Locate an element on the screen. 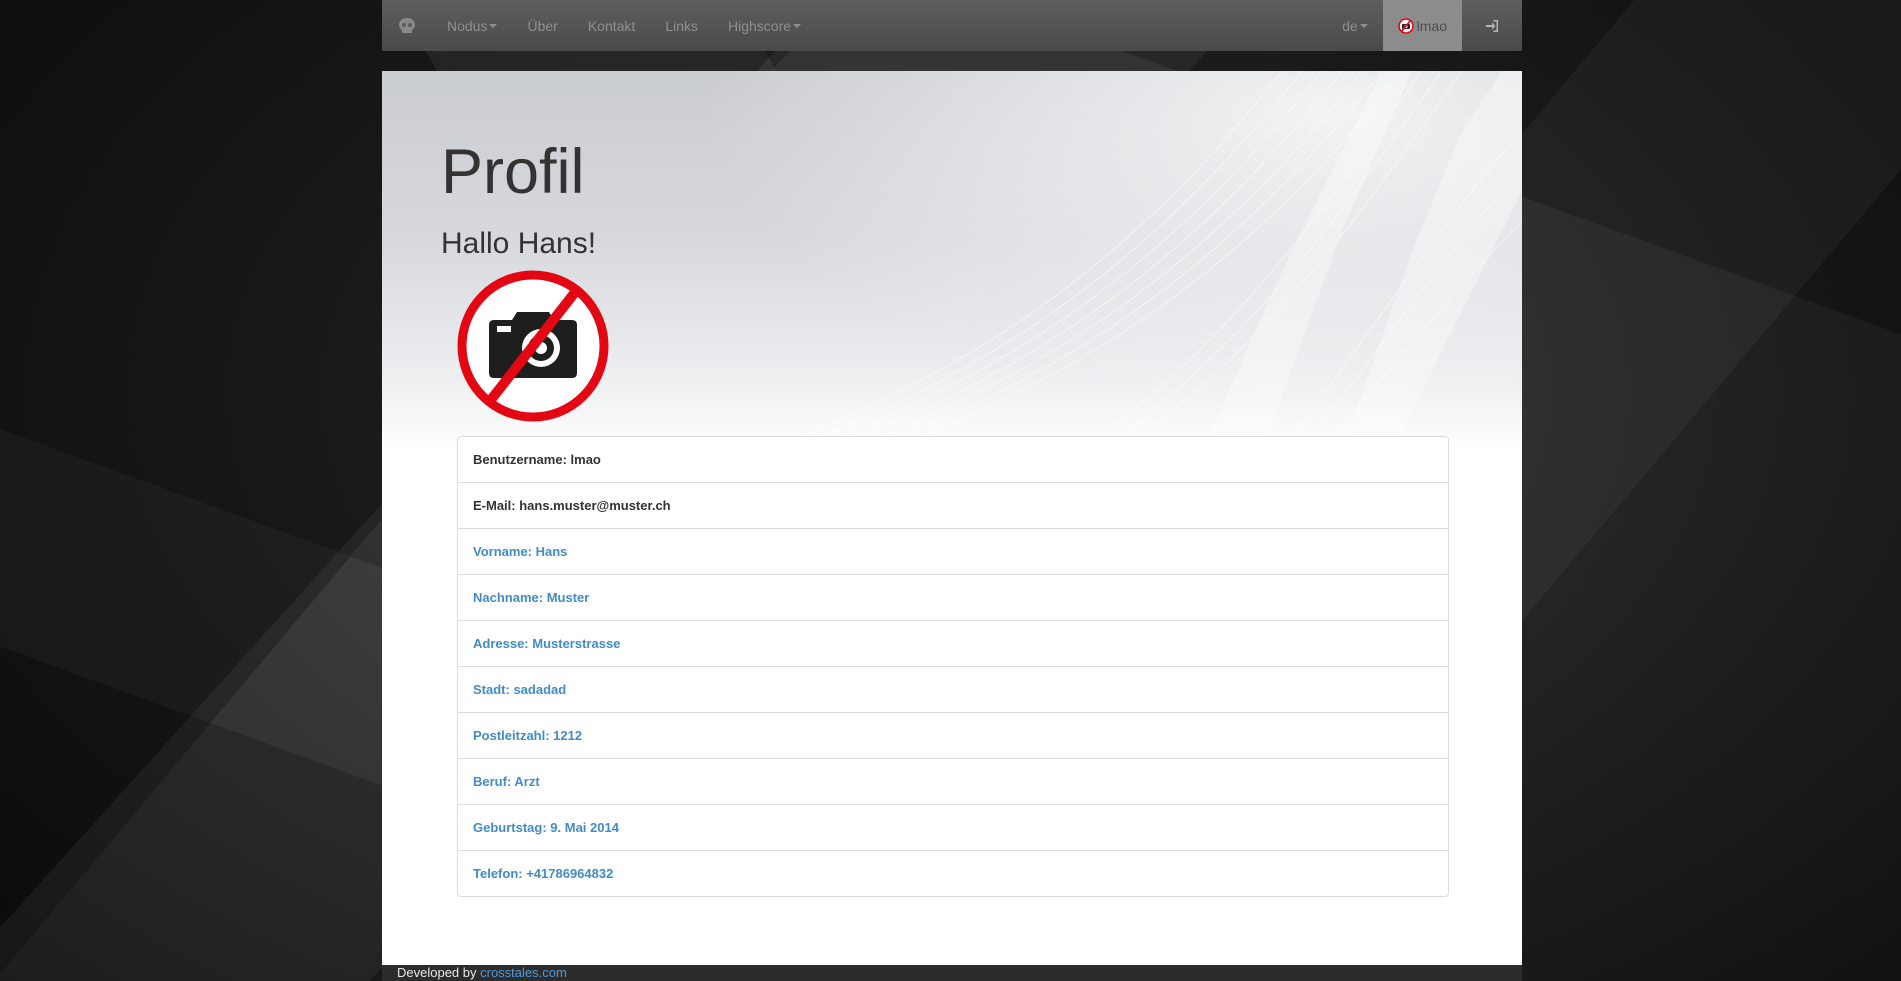 Image resolution: width=1901 pixels, height=981 pixels. brand-logo is located at coordinates (407, 25).